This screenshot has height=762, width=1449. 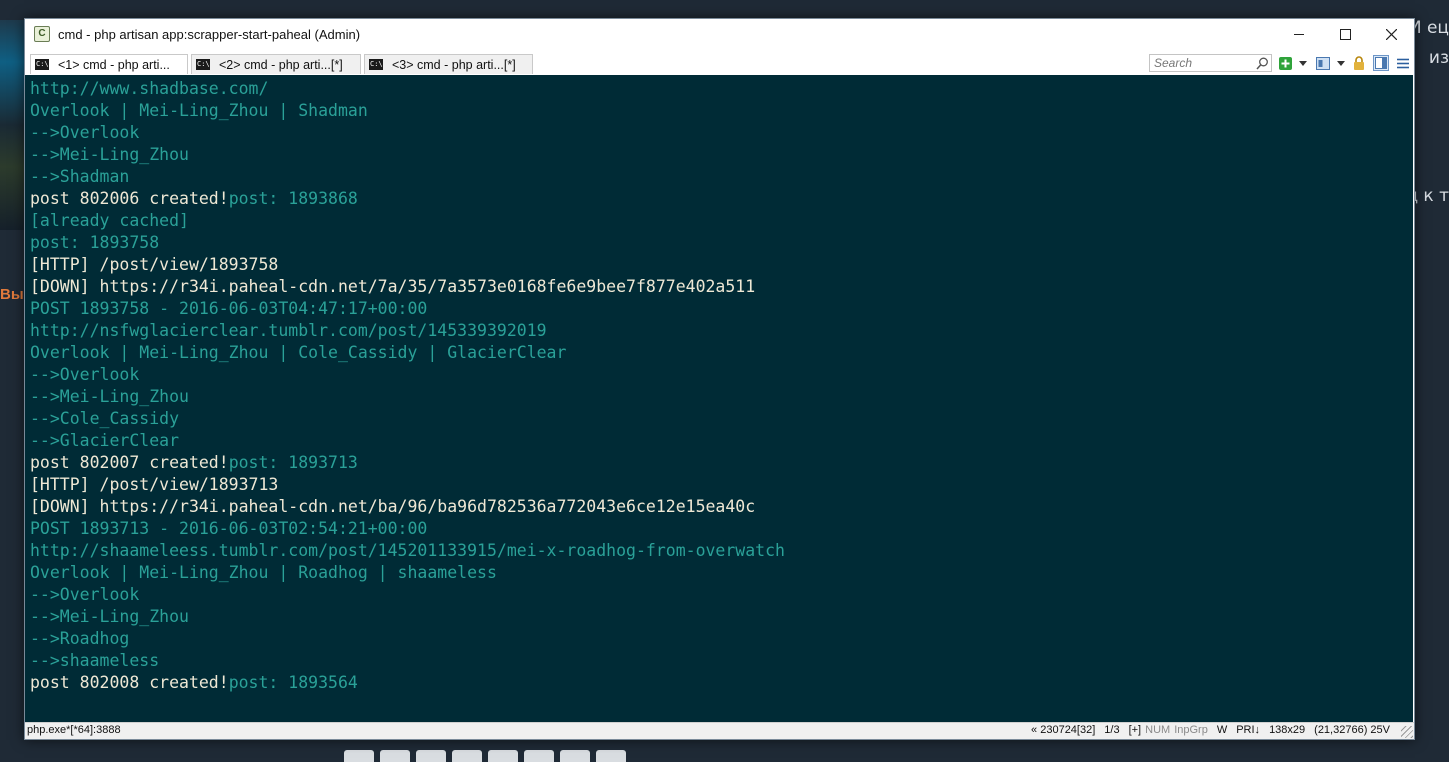 I want to click on console-line: -->GlacierClear, so click(x=104, y=441).